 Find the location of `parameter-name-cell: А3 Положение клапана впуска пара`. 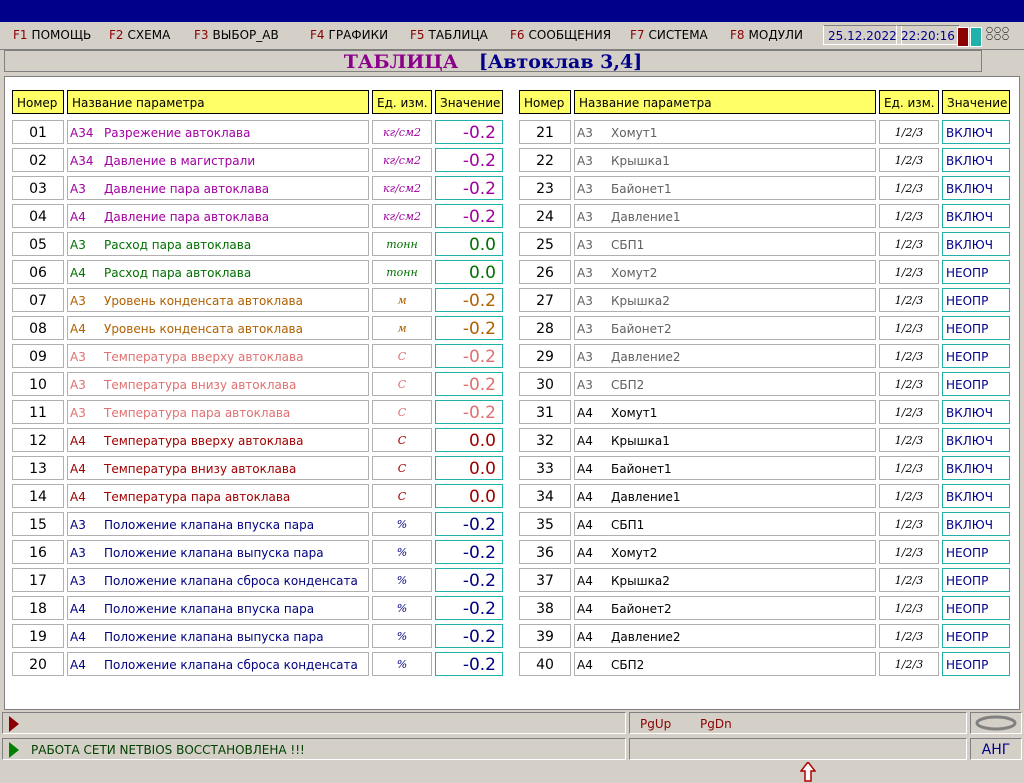

parameter-name-cell: А3 Положение клапана впуска пара is located at coordinates (218, 524).